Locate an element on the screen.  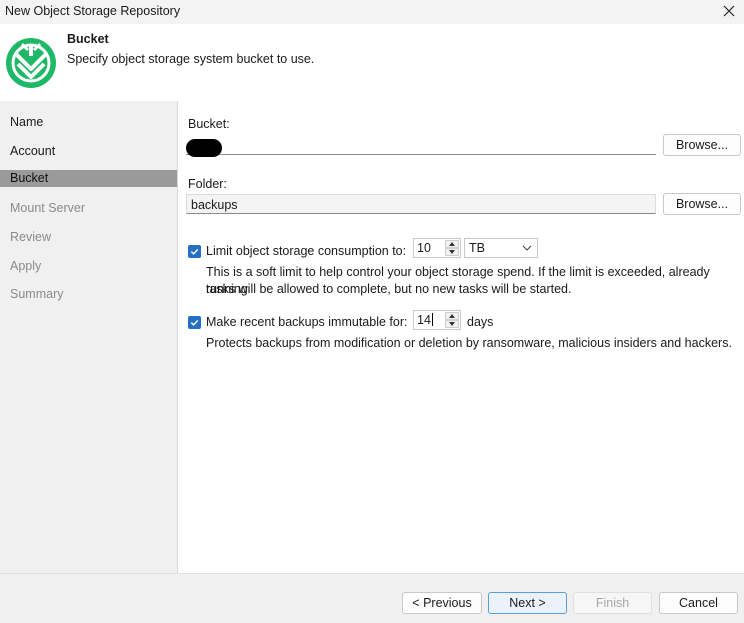
sidebar-item-summary: Summary is located at coordinates (37, 294).